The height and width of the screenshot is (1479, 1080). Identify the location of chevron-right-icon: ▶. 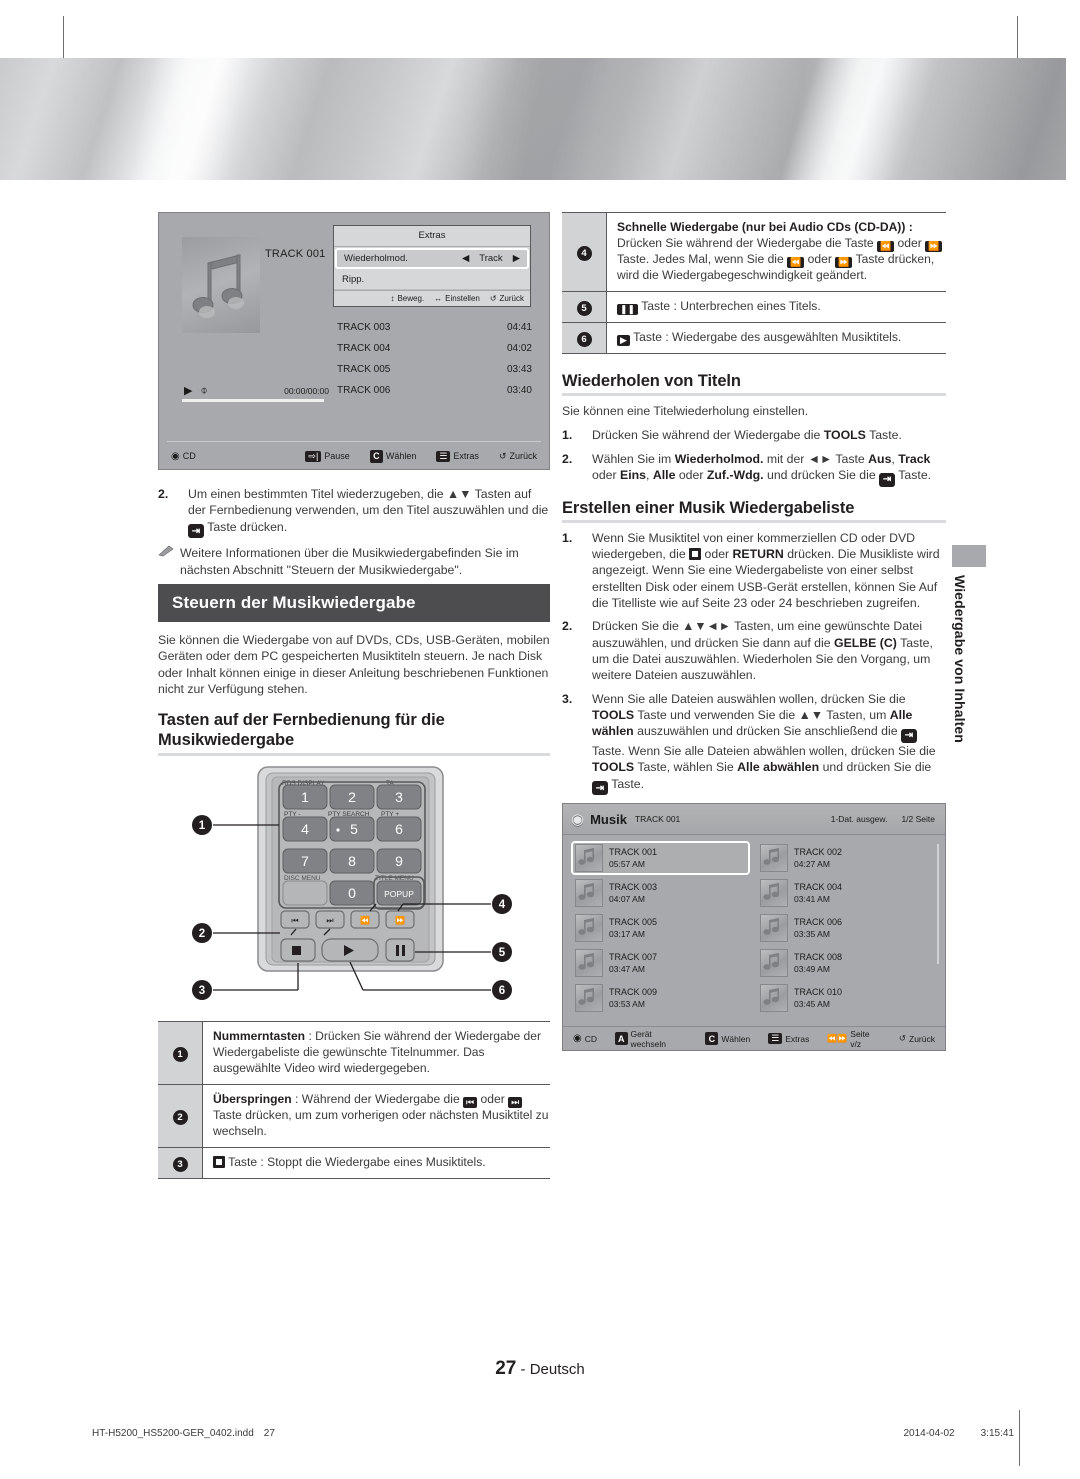
(516, 258).